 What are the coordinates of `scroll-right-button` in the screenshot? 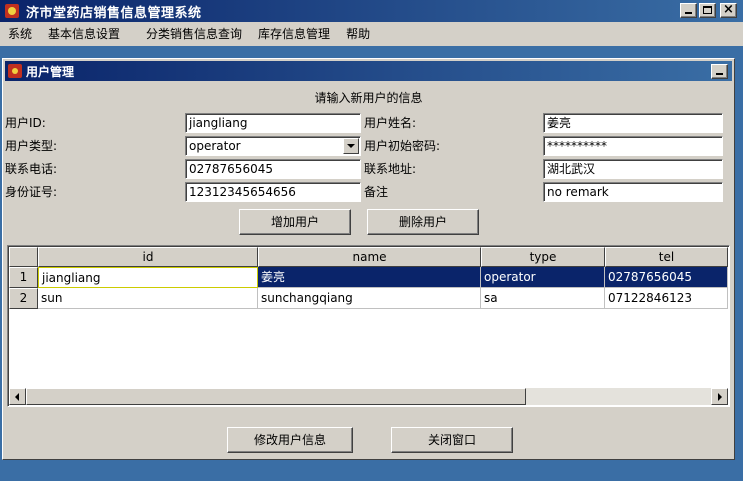 It's located at (719, 396).